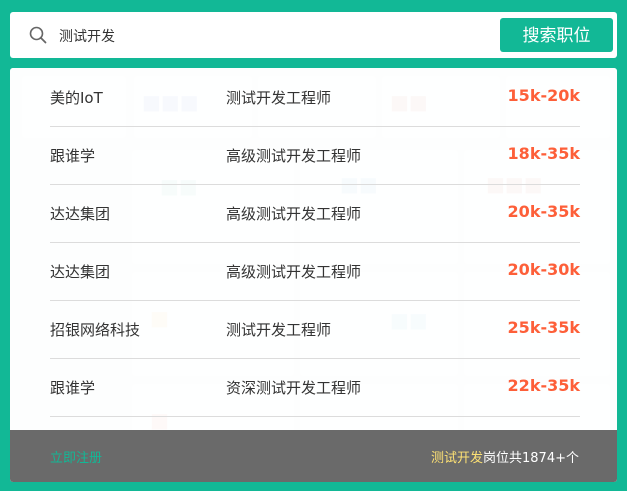  What do you see at coordinates (38, 35) in the screenshot?
I see `search-icon` at bounding box center [38, 35].